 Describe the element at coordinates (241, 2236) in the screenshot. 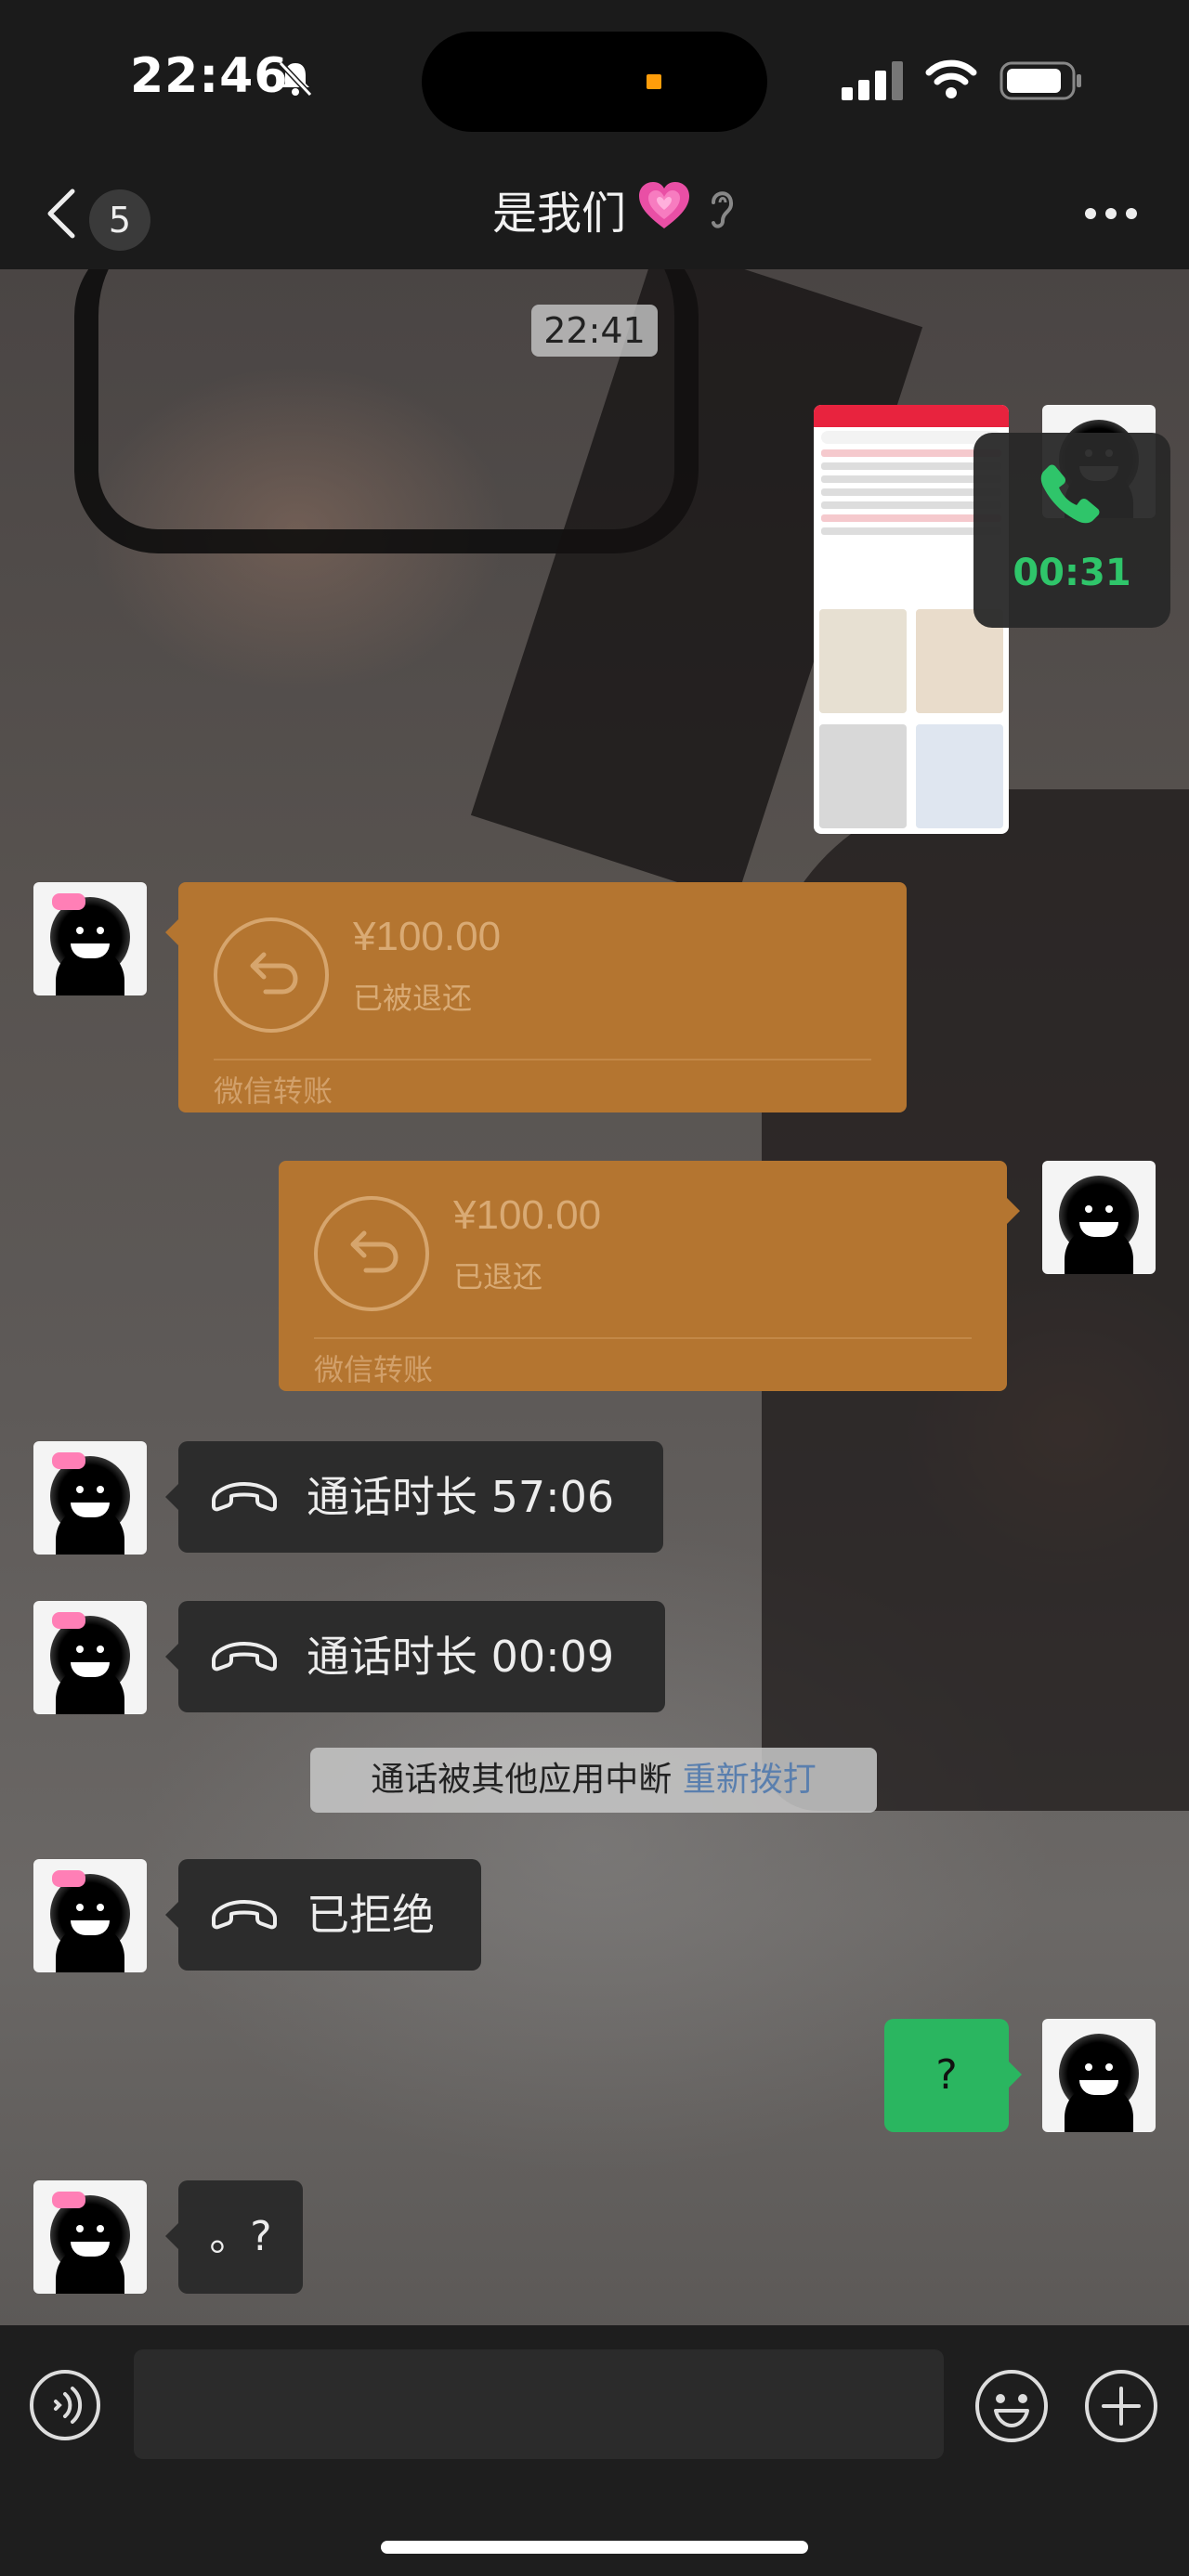

I see `message-text: 。?` at that location.